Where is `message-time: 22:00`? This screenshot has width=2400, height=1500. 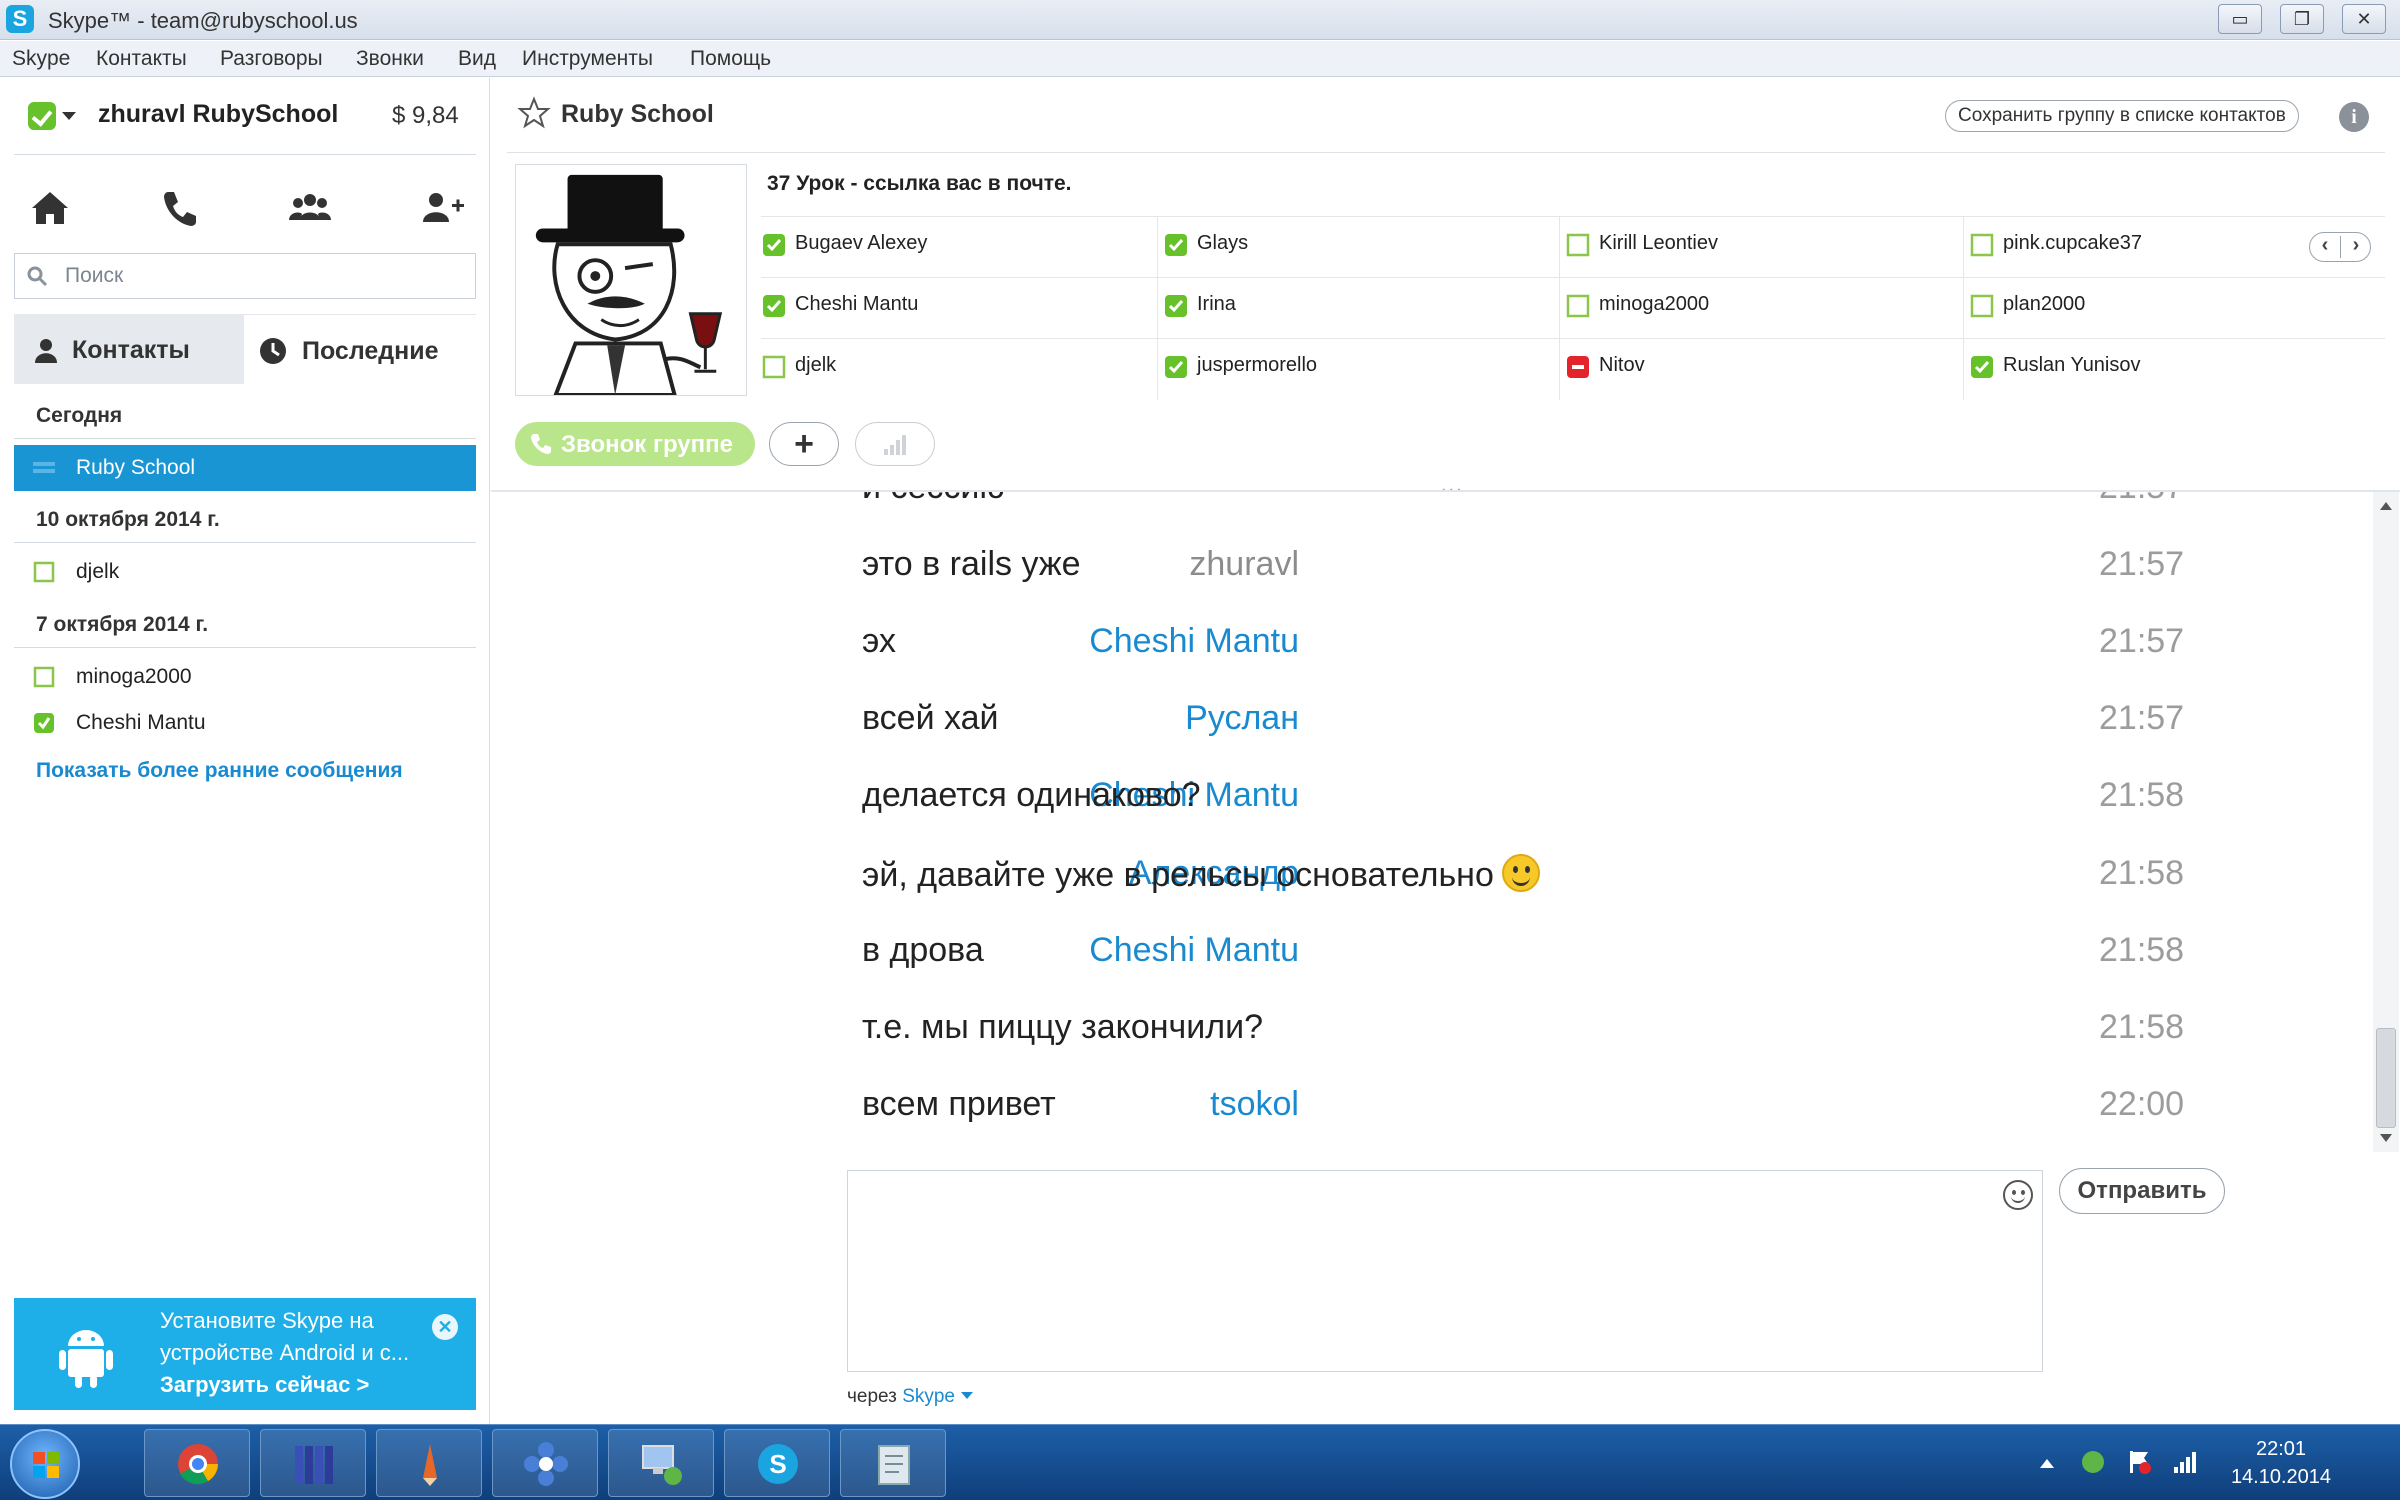
message-time: 22:00 is located at coordinates (2142, 1104).